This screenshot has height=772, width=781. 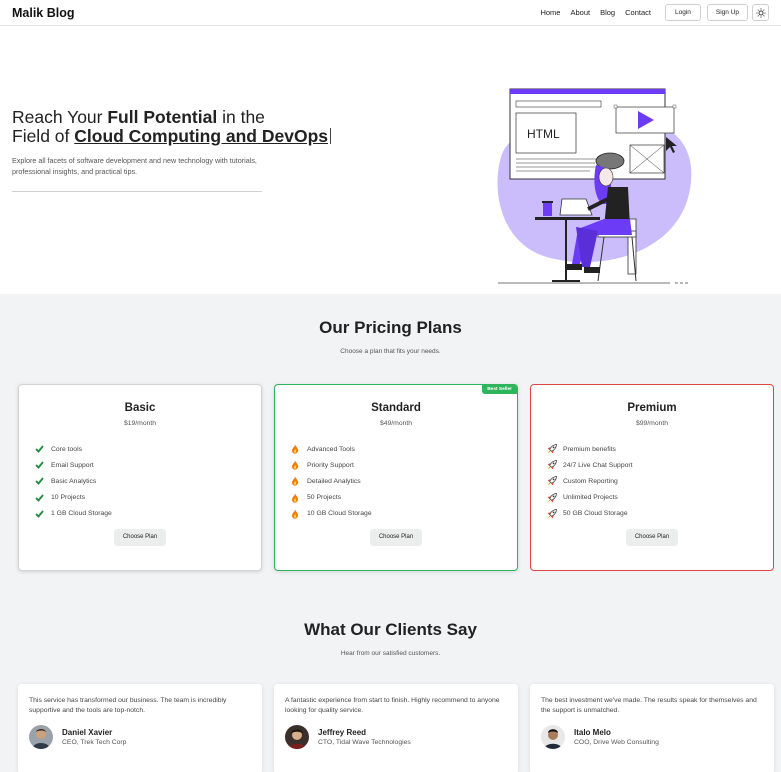 I want to click on feature-text: Detailed Analytics, so click(x=334, y=481).